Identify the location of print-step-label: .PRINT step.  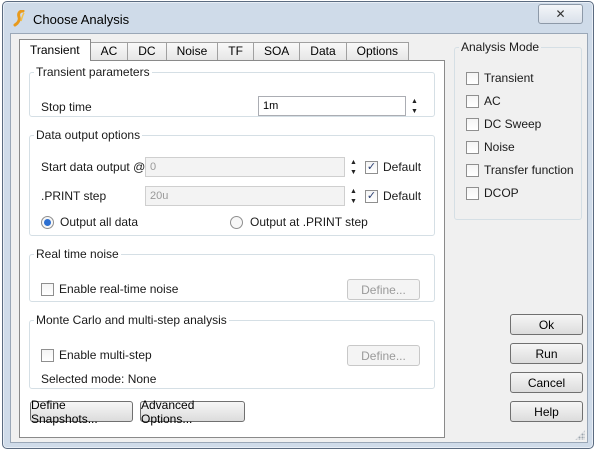
(74, 196).